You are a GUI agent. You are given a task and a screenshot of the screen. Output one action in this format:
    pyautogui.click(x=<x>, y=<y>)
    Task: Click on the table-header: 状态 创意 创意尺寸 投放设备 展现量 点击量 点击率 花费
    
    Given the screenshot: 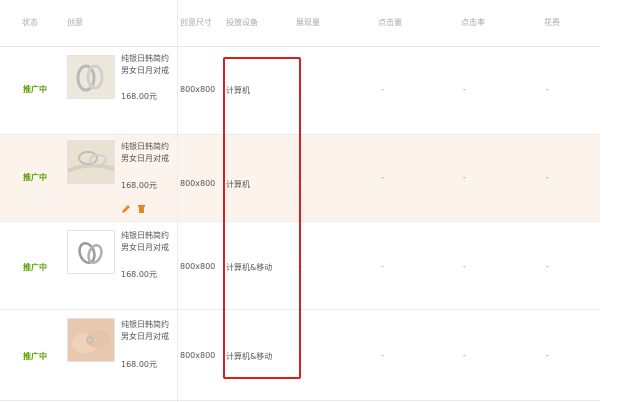 What is the action you would take?
    pyautogui.click(x=300, y=23)
    